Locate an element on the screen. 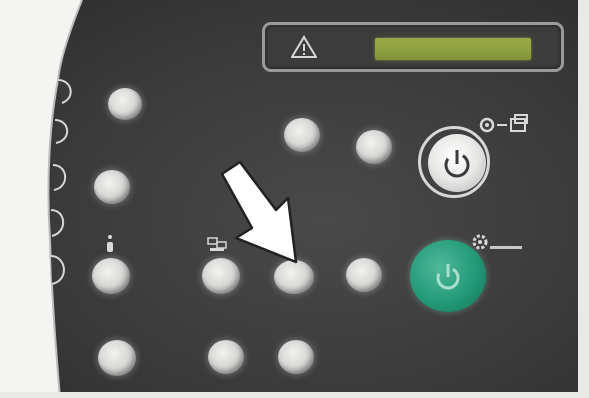 Image resolution: width=589 pixels, height=398 pixels. side-button is located at coordinates (364, 275).